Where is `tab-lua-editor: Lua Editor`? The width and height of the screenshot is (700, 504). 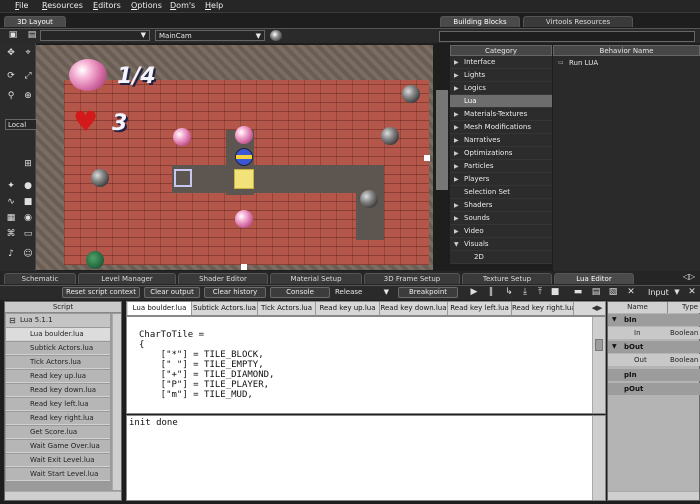
tab-lua-editor: Lua Editor is located at coordinates (594, 278).